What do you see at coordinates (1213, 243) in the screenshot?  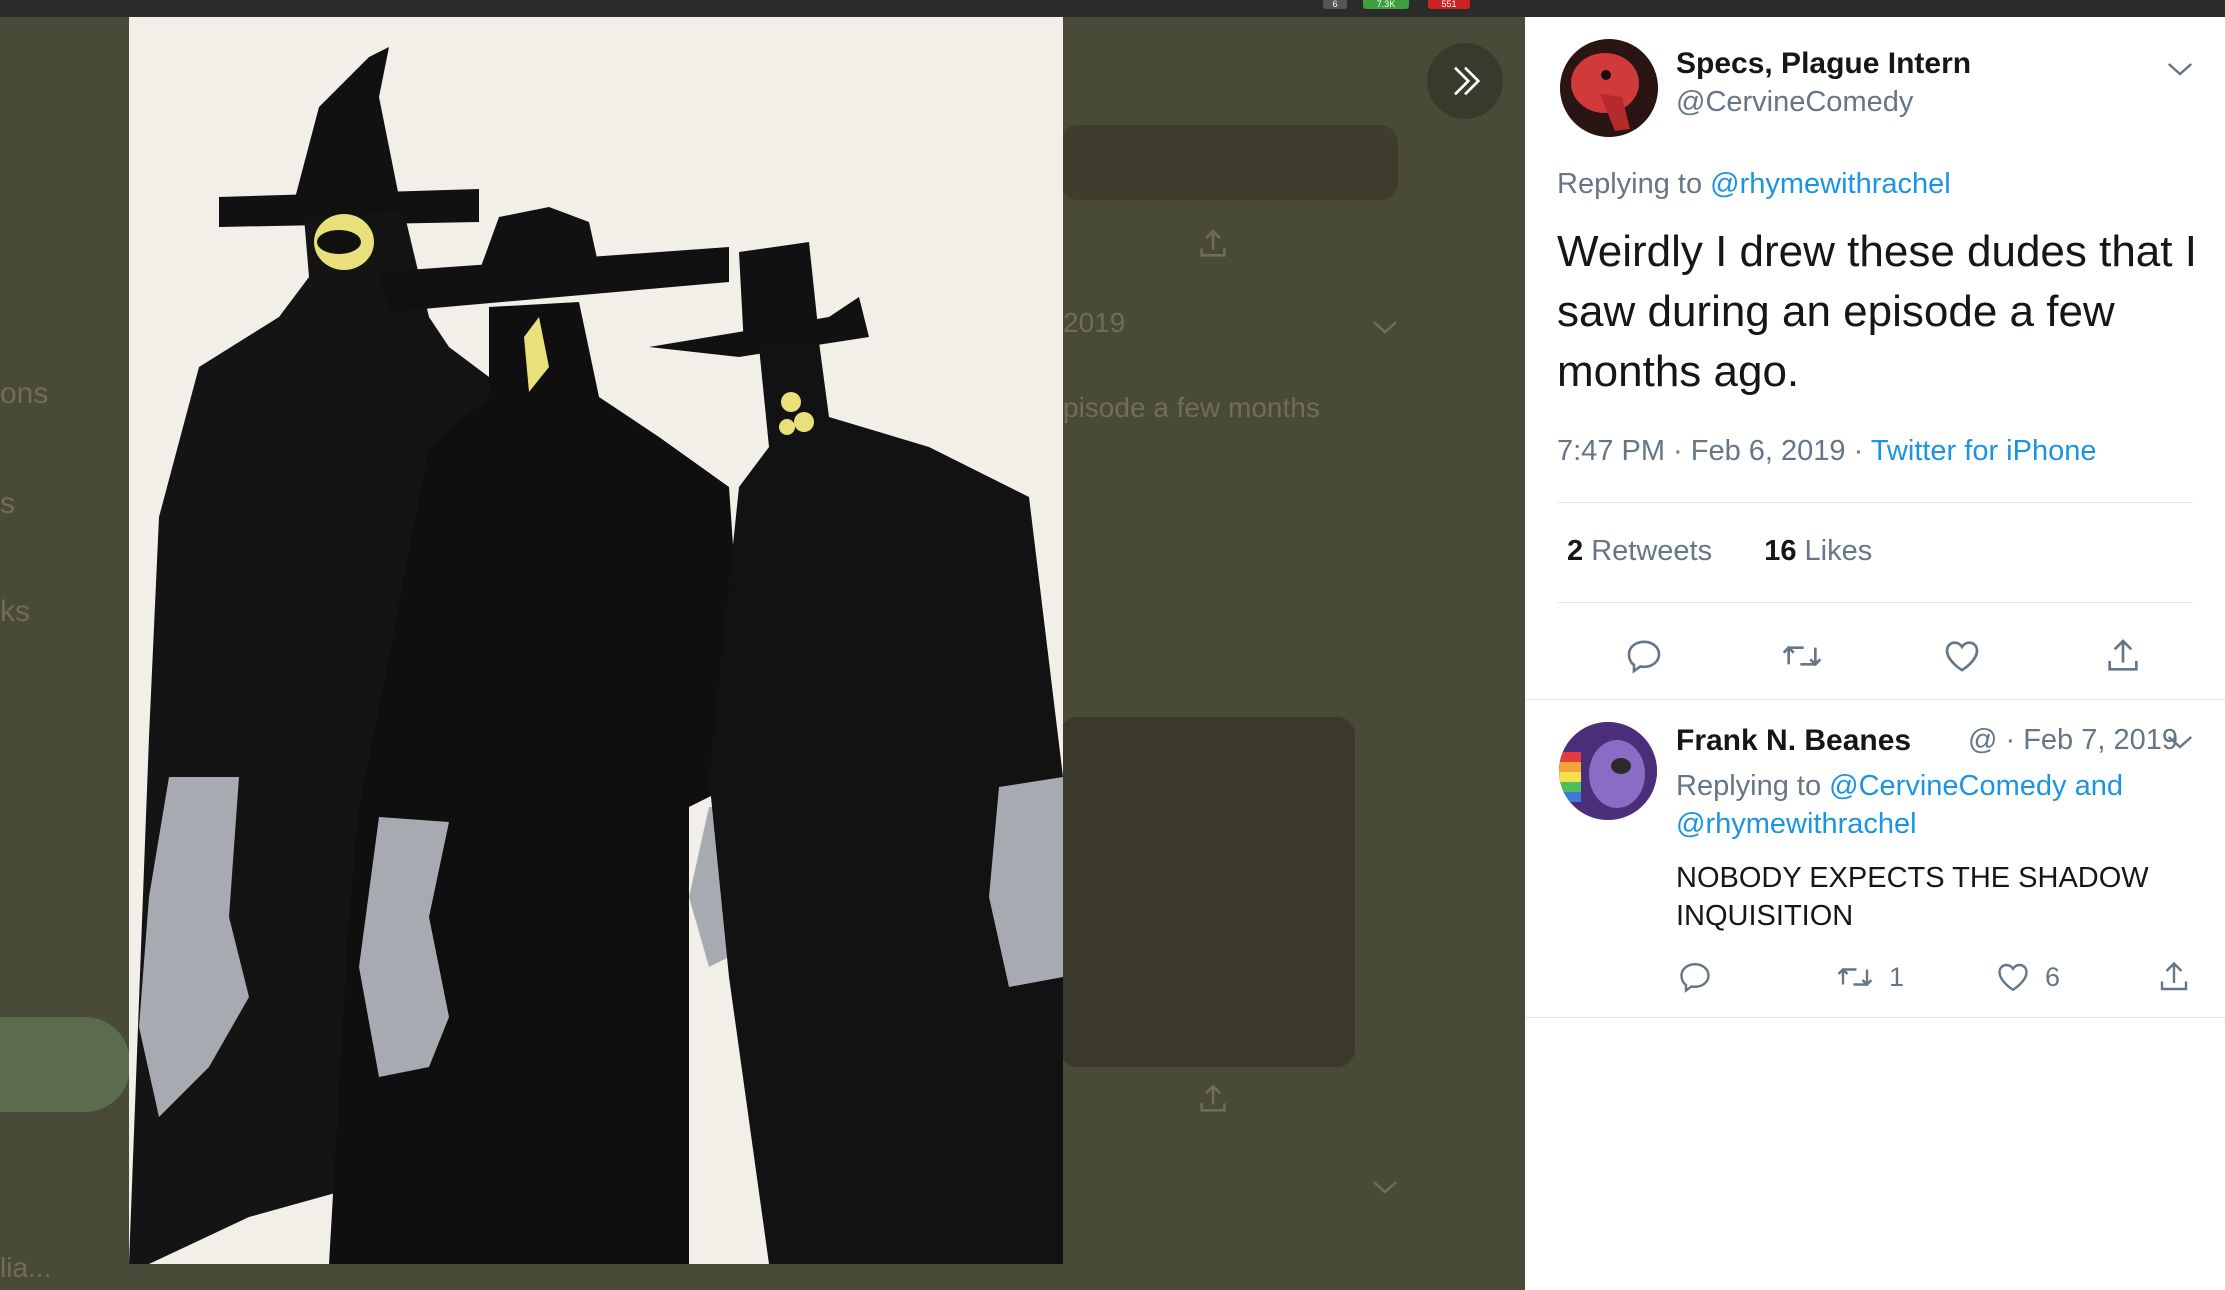 I see `background-share-icon` at bounding box center [1213, 243].